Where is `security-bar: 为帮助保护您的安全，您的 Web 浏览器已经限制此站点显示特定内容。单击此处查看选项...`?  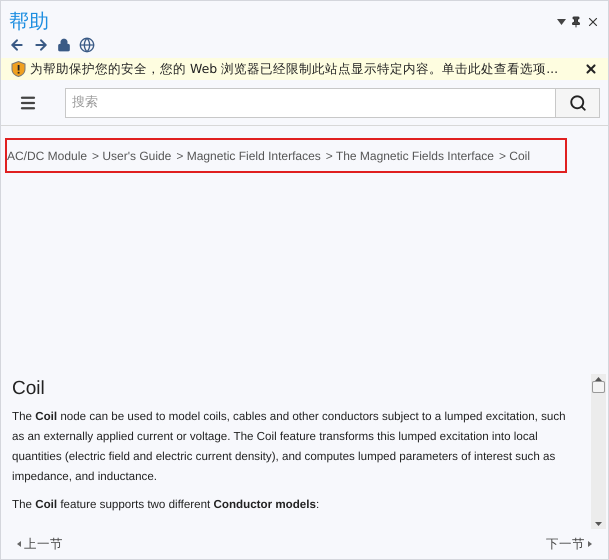 security-bar: 为帮助保护您的安全，您的 Web 浏览器已经限制此站点显示特定内容。单击此处查看选项... is located at coordinates (304, 69).